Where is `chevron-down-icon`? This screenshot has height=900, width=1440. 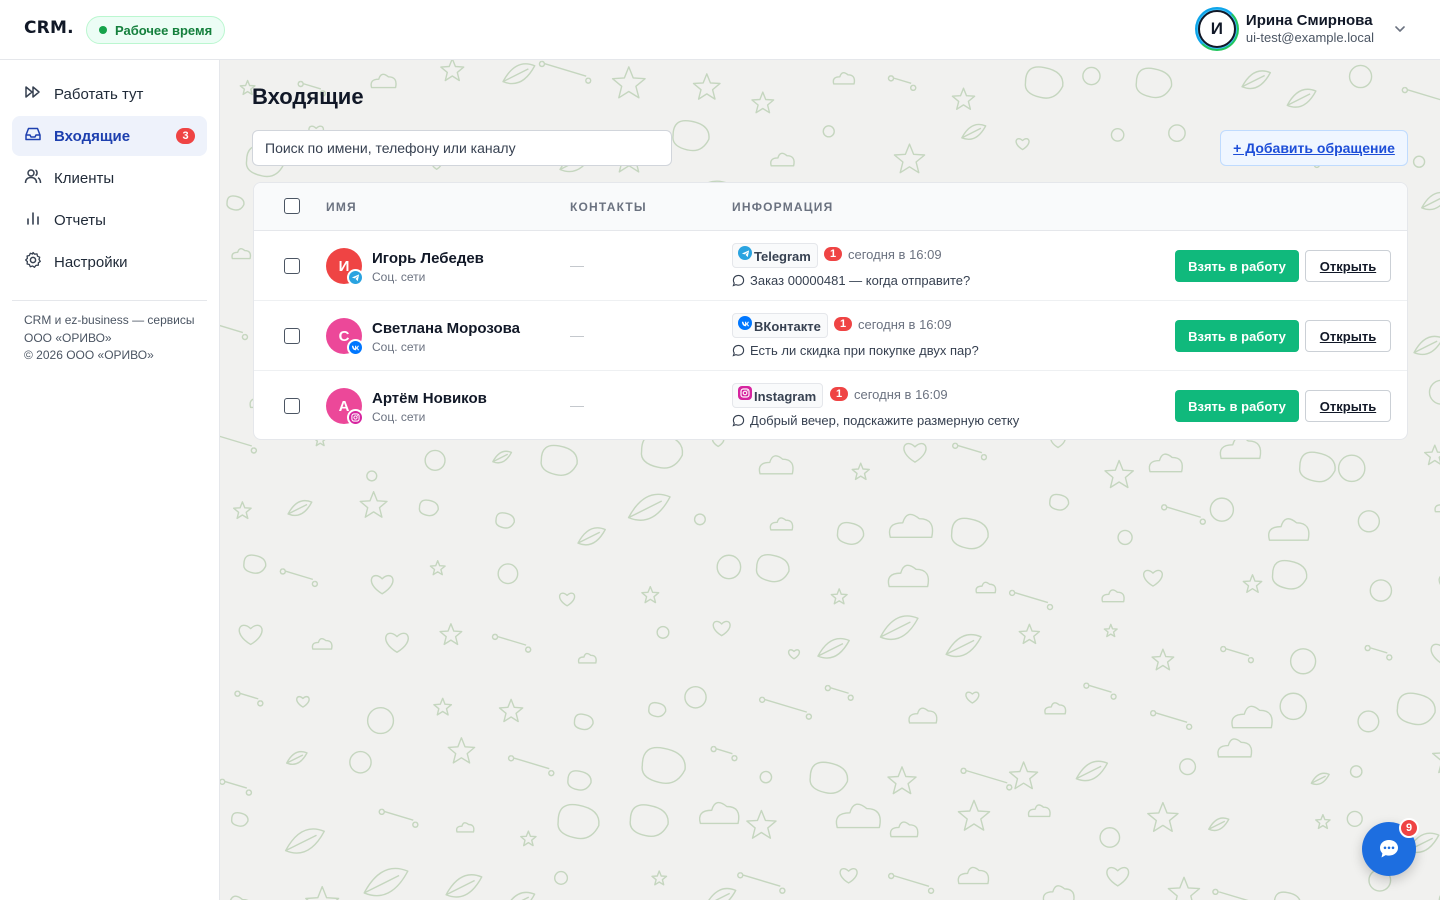
chevron-down-icon is located at coordinates (1400, 29).